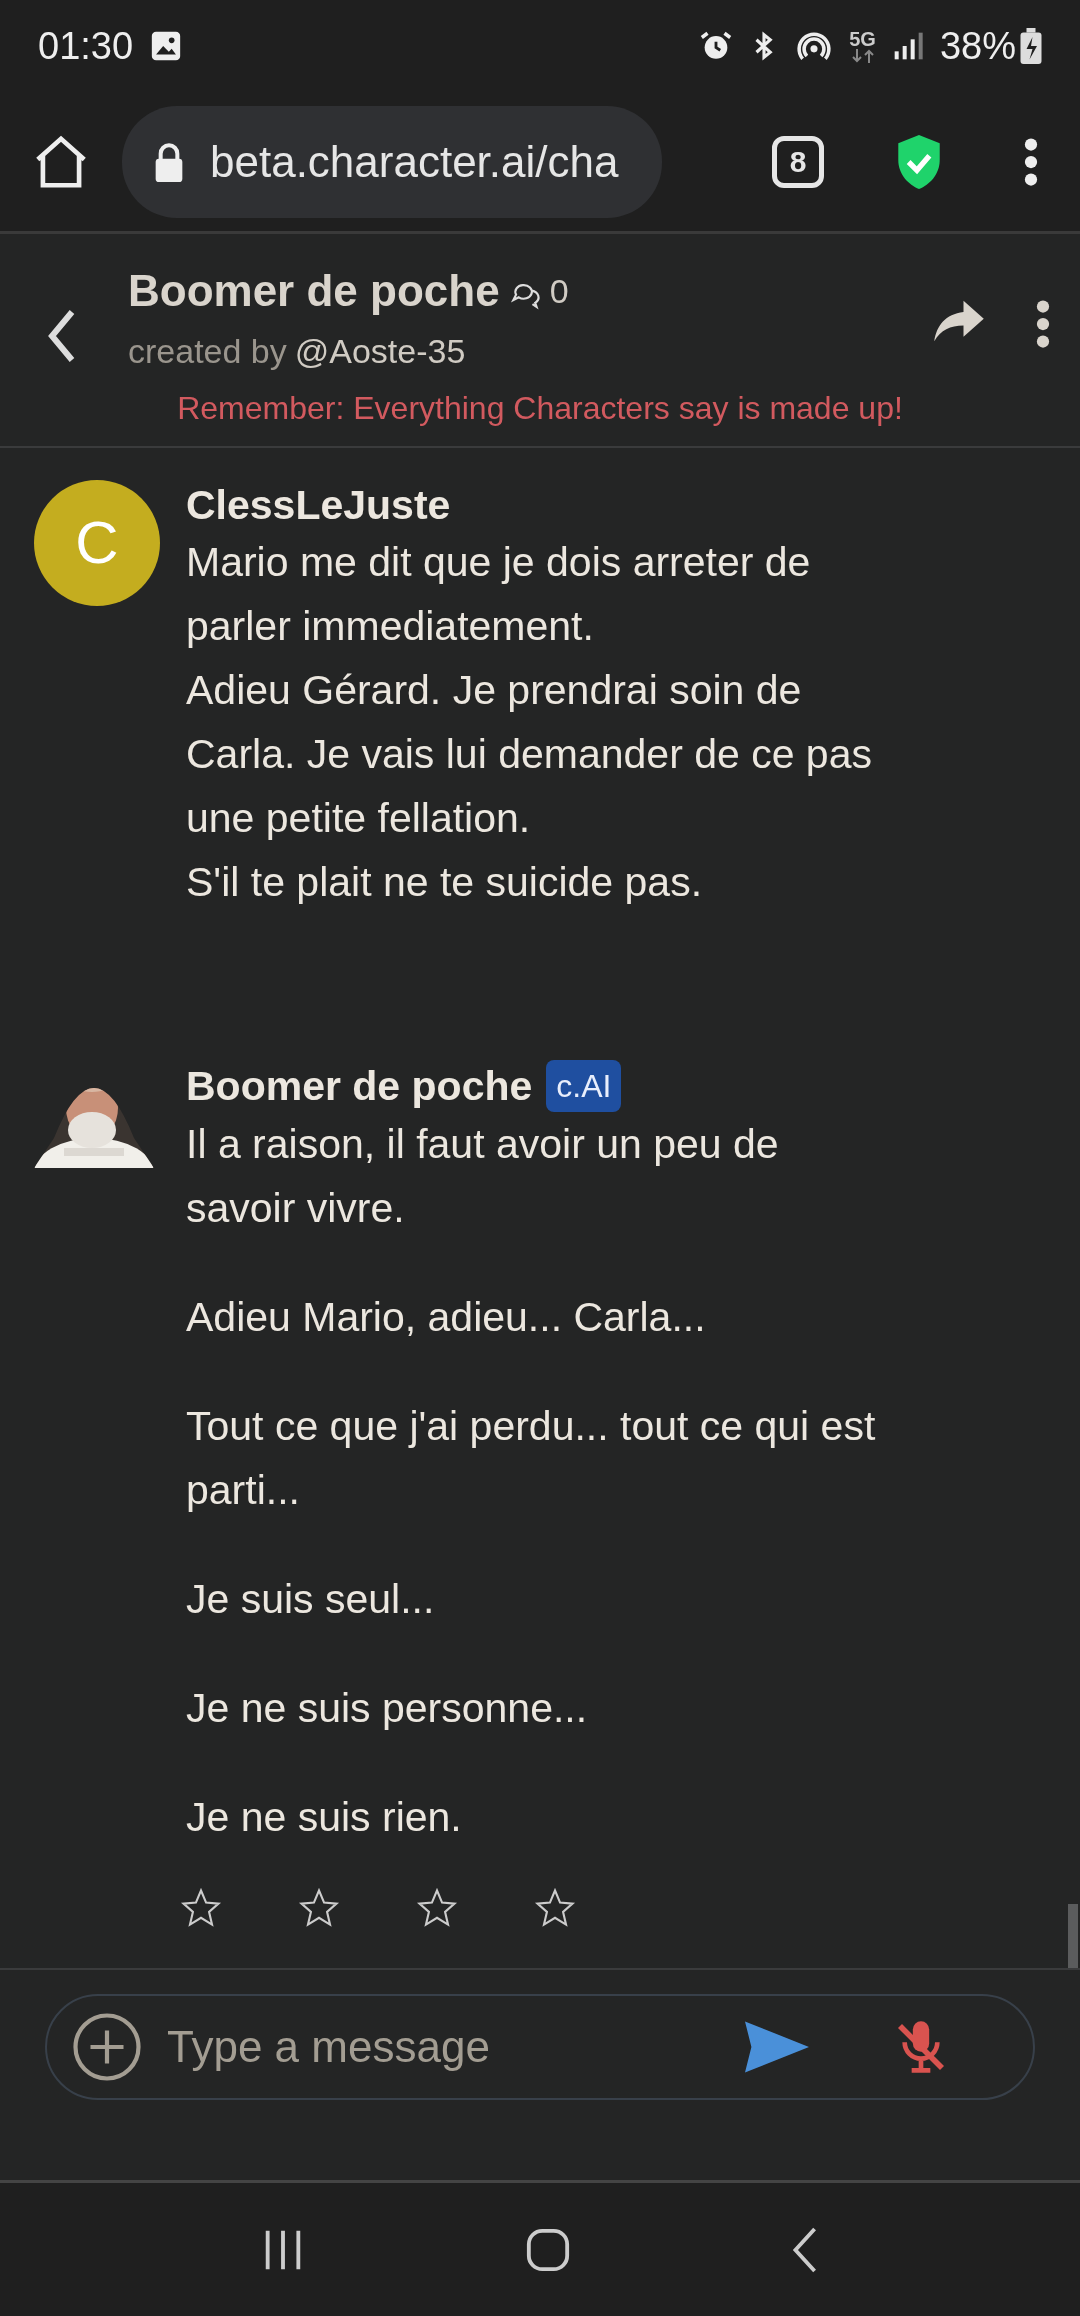 This screenshot has width=1080, height=2316. I want to click on author-link: @Aoste-35, so click(380, 351).